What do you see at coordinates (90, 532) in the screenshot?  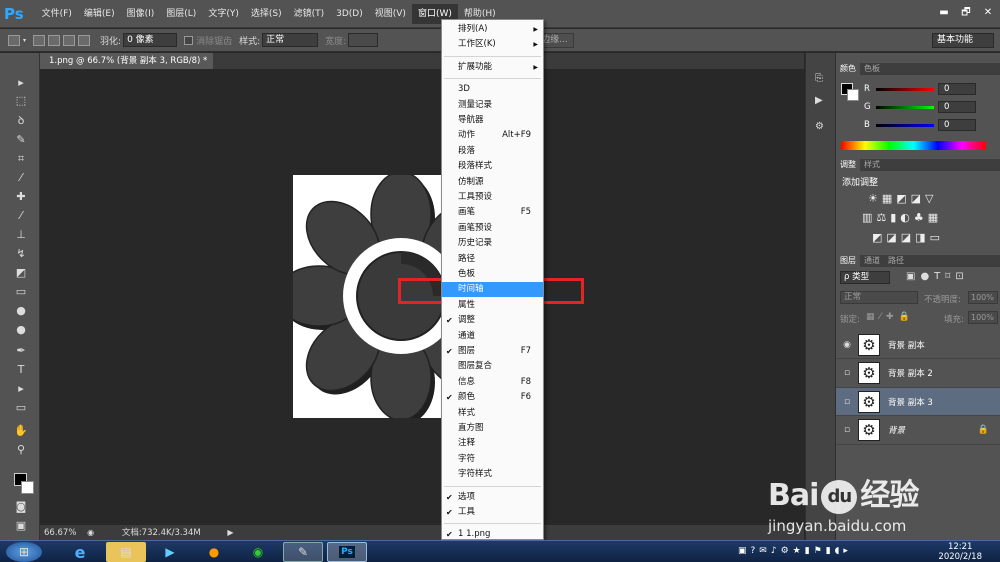 I see `status-info-icon: ◉` at bounding box center [90, 532].